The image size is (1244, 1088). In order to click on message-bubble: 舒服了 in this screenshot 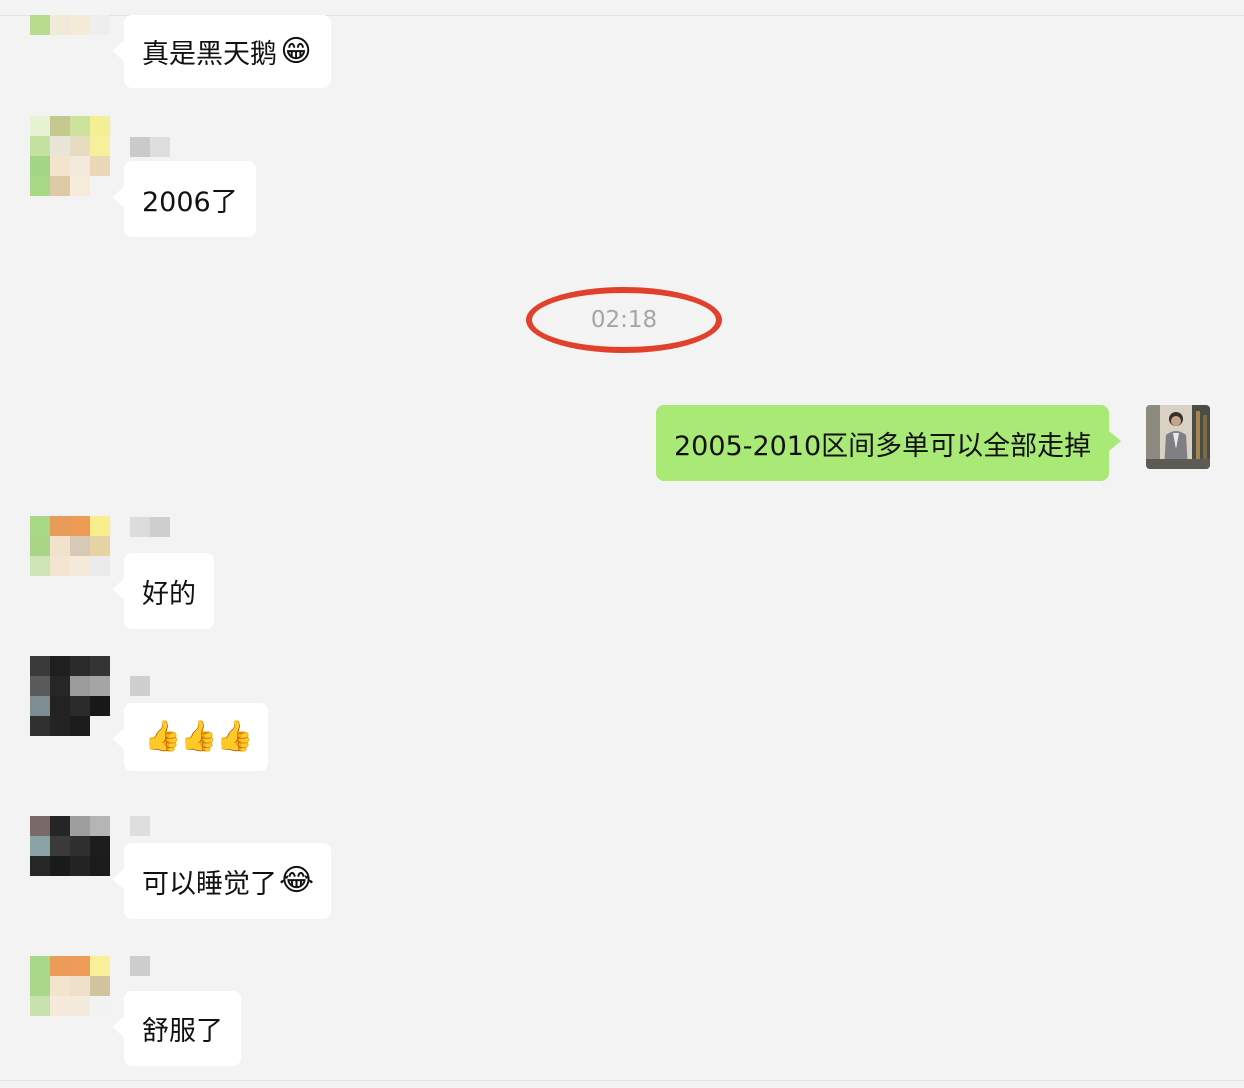, I will do `click(176, 1028)`.